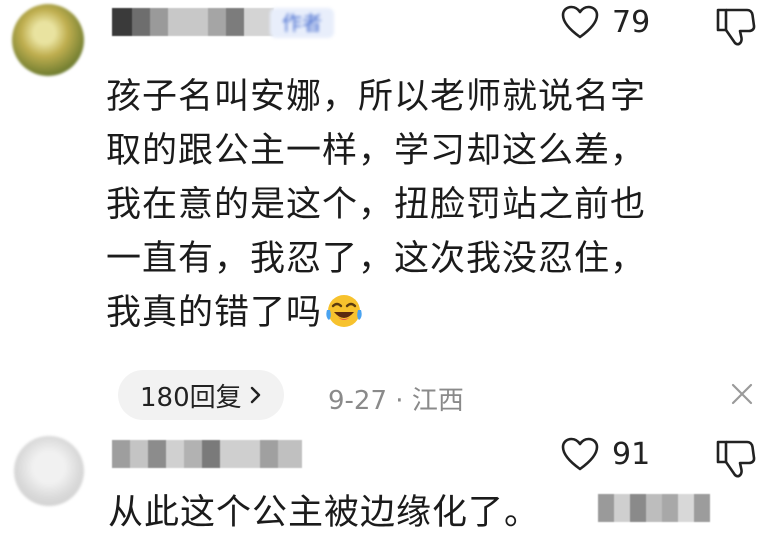 This screenshot has width=780, height=554. Describe the element at coordinates (654, 508) in the screenshot. I see `pixelated-content` at that location.